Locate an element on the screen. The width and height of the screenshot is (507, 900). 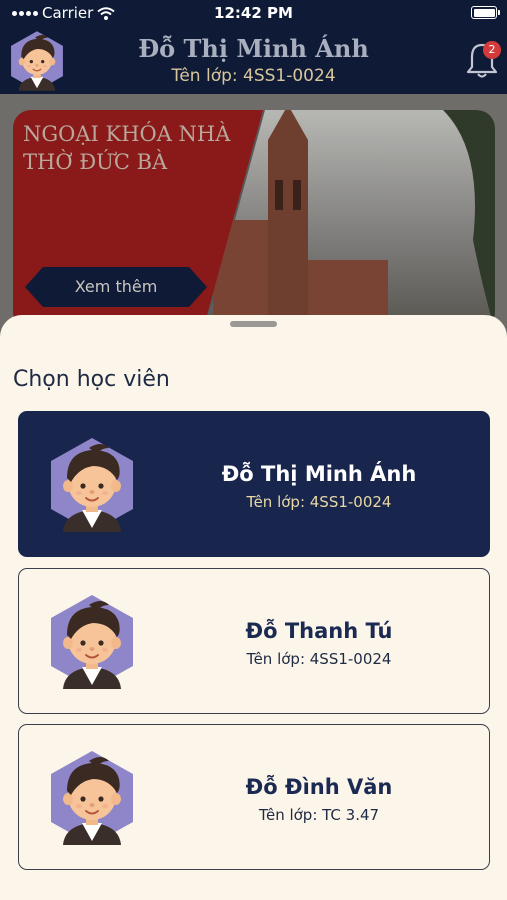
clock: 12:42 PM is located at coordinates (253, 13).